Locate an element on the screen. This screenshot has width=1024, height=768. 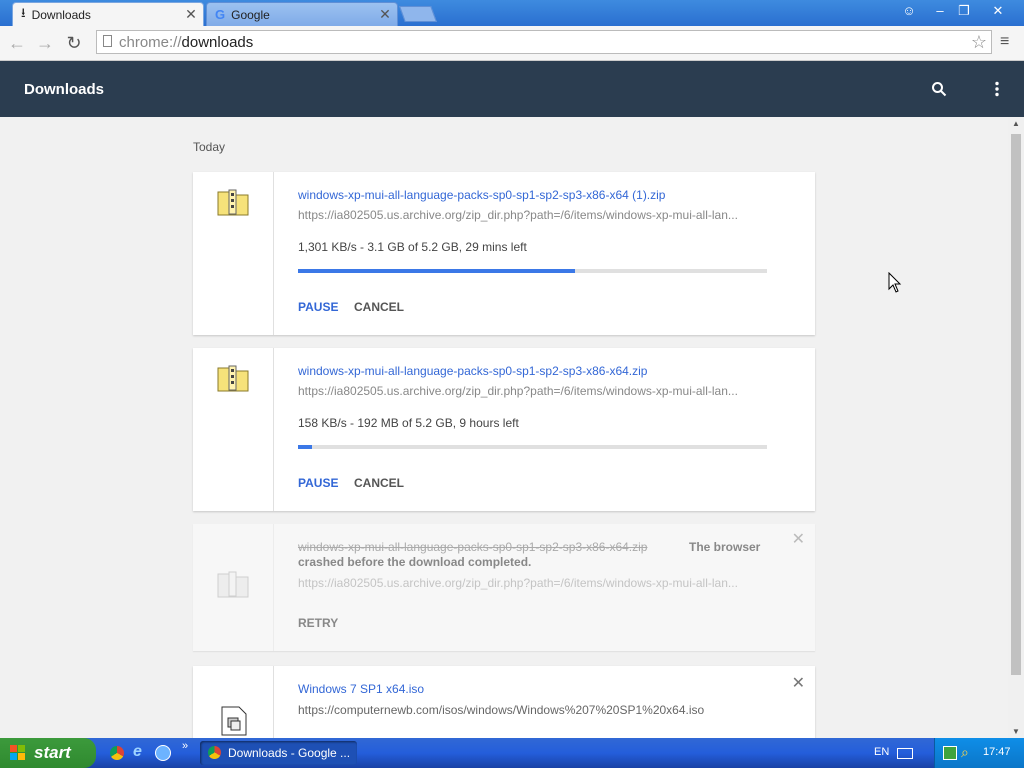
language-indicator: EN is located at coordinates (881, 752).